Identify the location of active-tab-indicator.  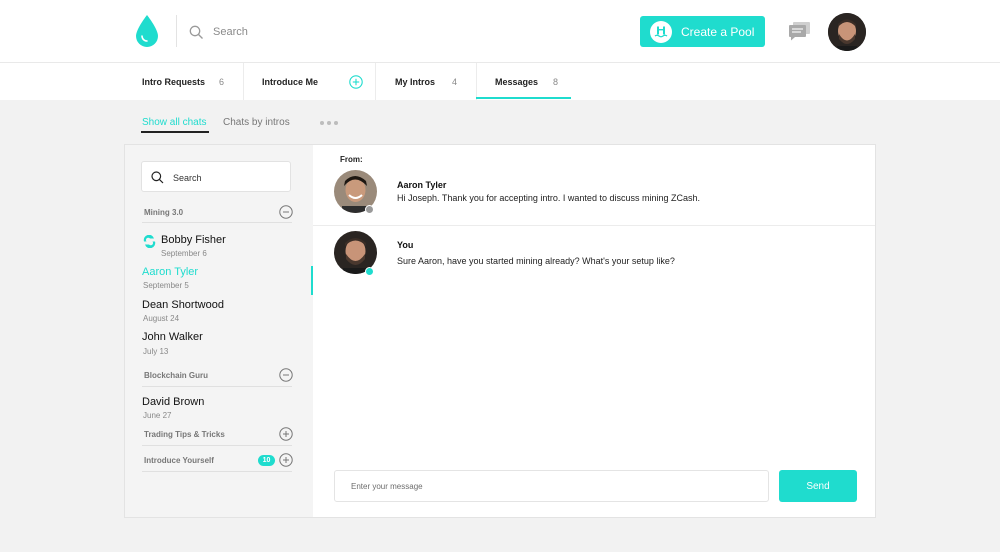
(523, 98).